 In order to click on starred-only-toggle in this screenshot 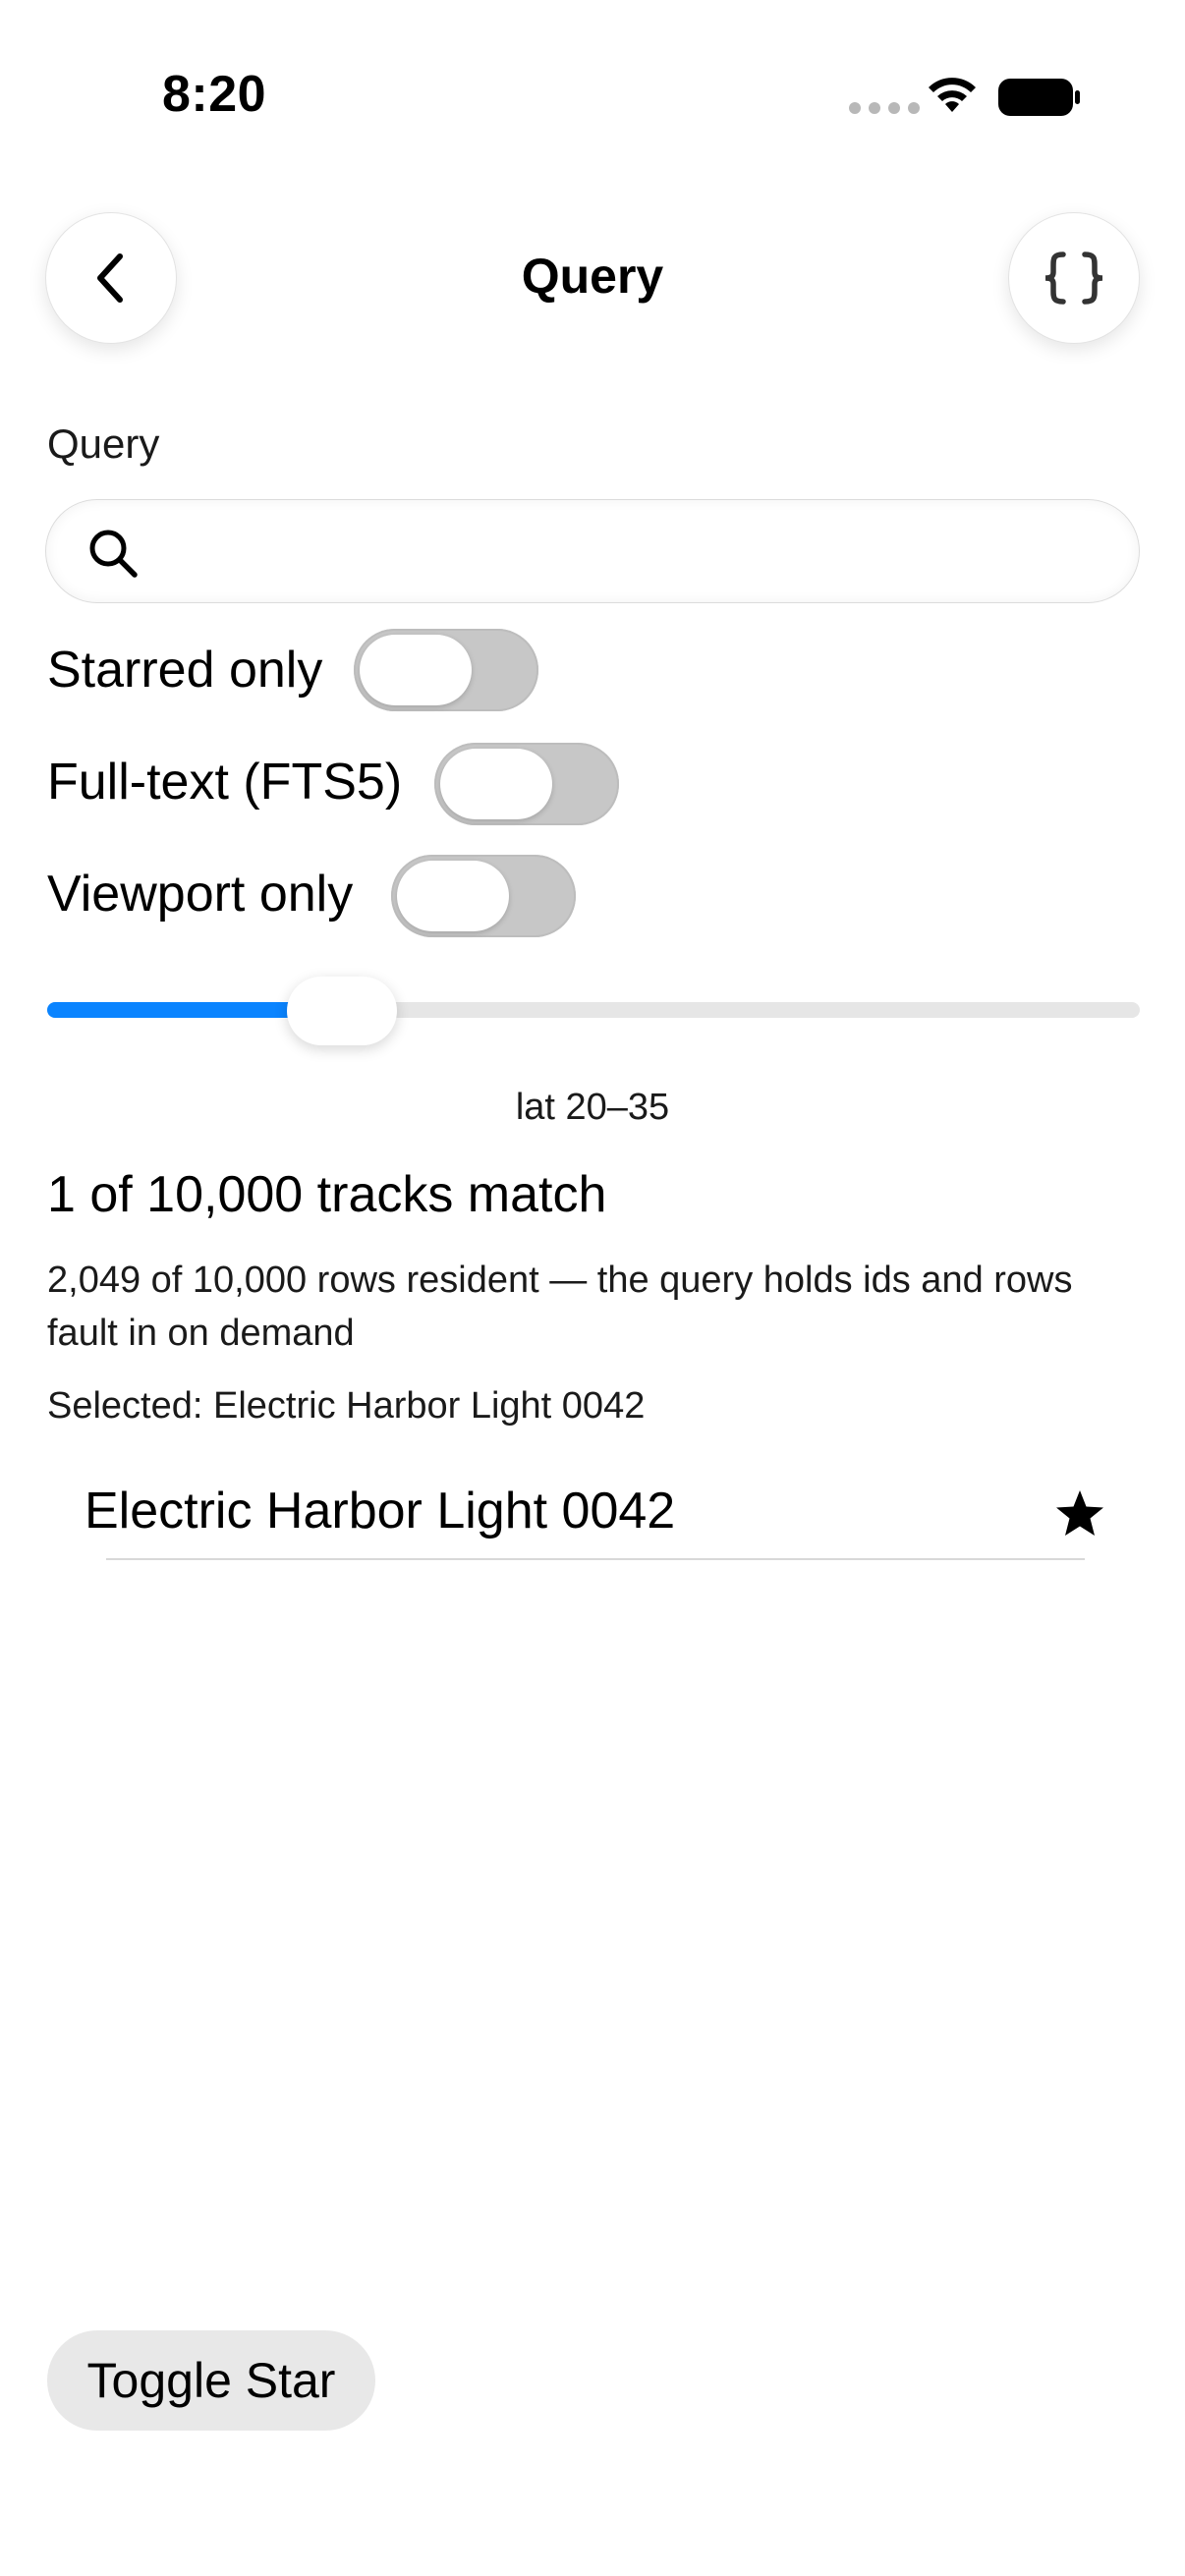, I will do `click(446, 670)`.